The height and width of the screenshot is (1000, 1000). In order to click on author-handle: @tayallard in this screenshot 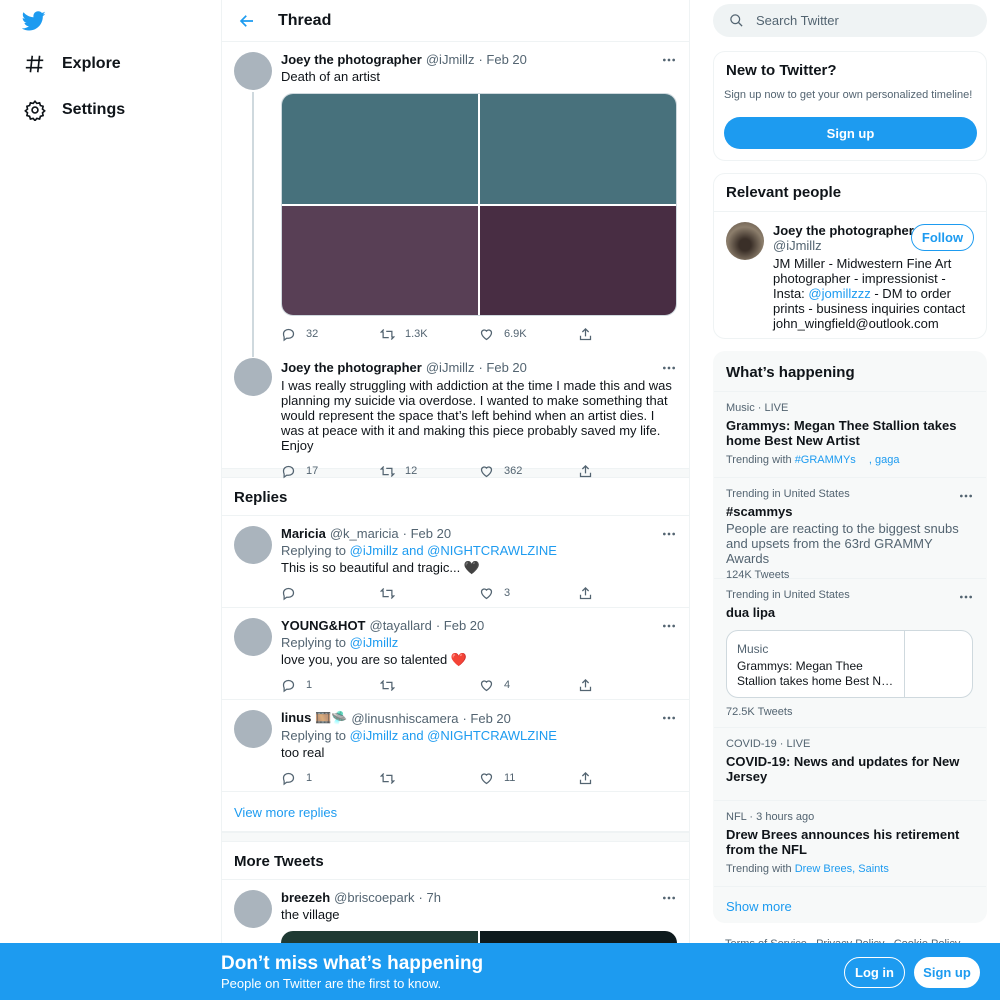, I will do `click(401, 625)`.